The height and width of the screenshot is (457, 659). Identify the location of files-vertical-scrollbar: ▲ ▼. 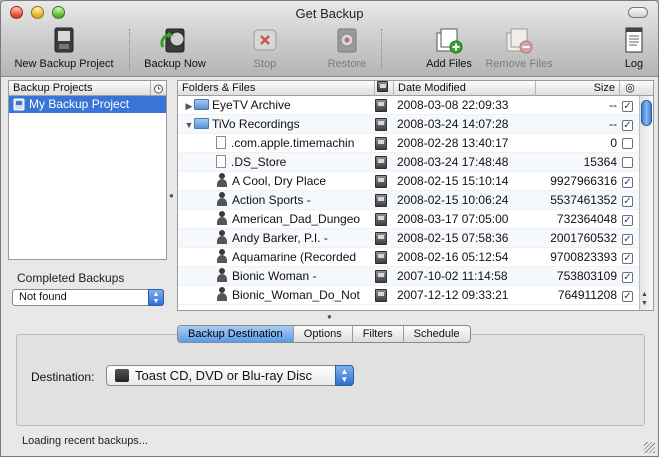
(646, 203).